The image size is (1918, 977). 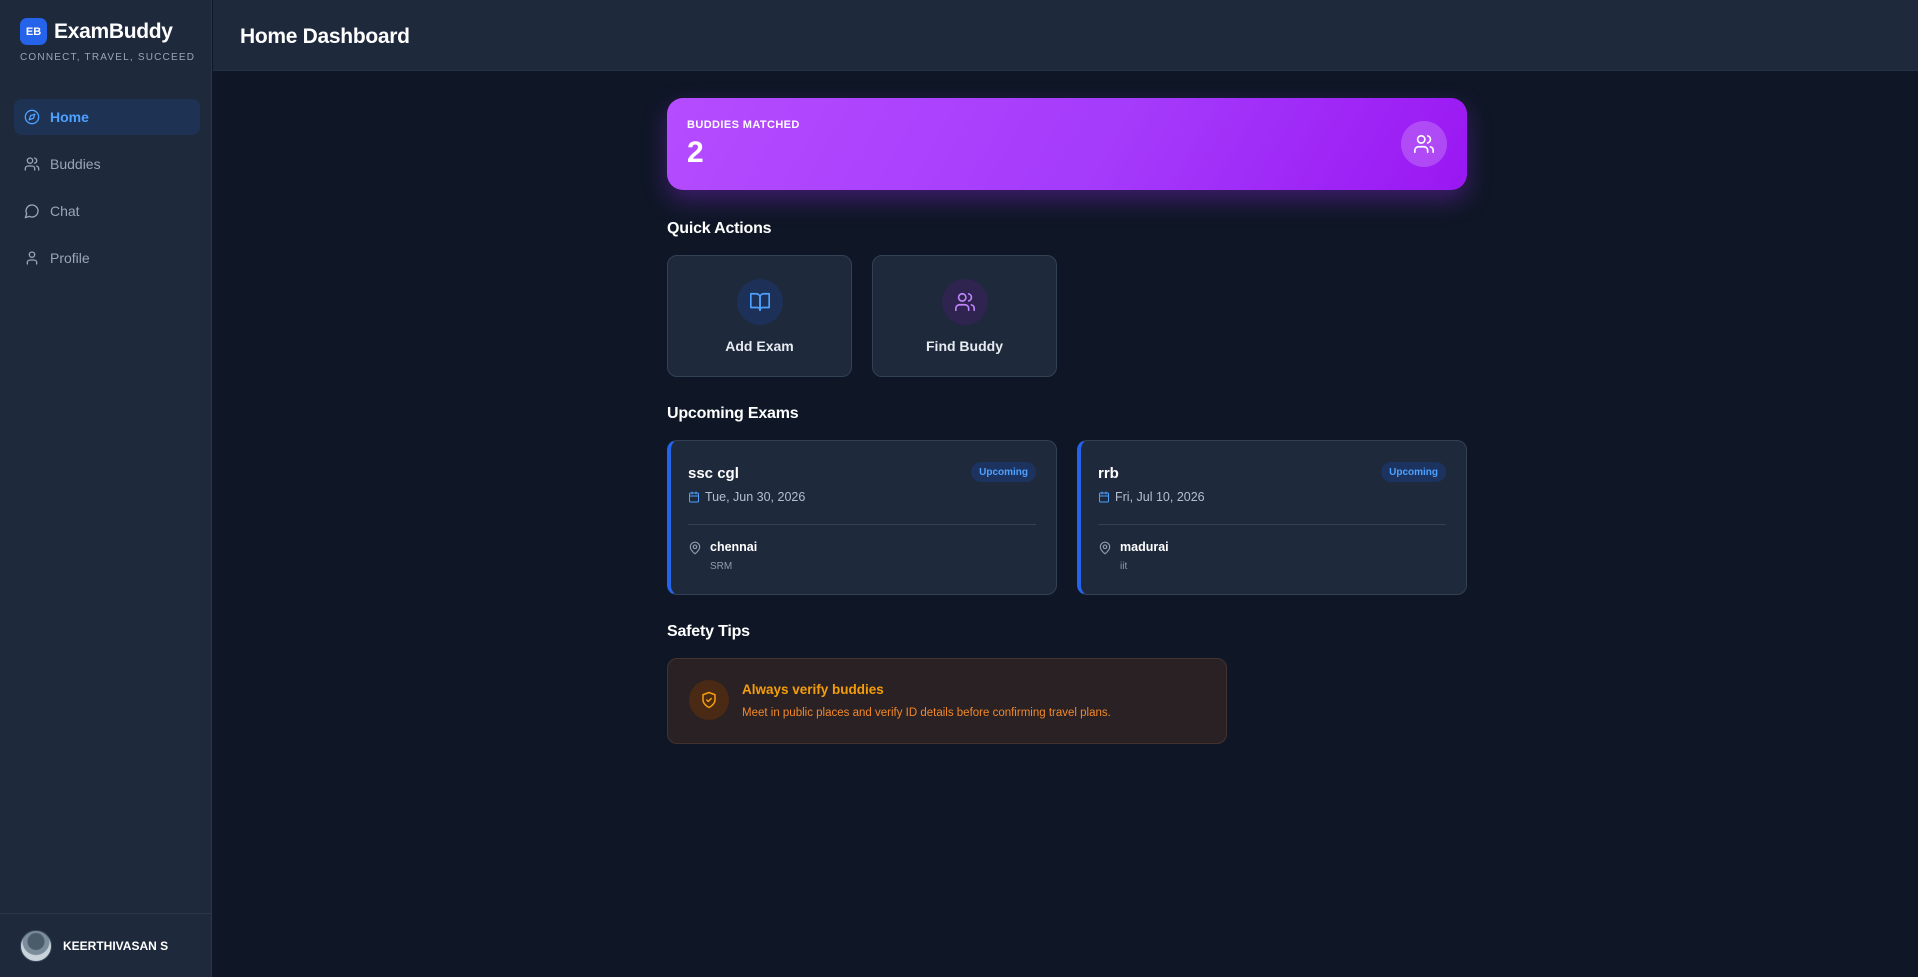 I want to click on exam-city: madurai, so click(x=1144, y=547).